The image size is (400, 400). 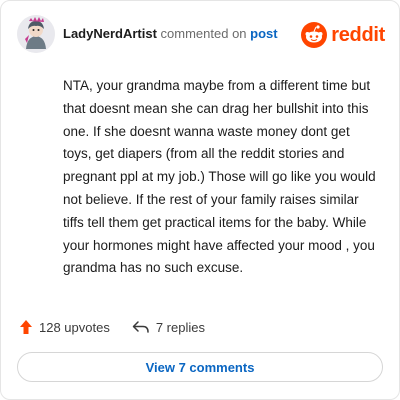 I want to click on reddit-snoo-icon, so click(x=314, y=35).